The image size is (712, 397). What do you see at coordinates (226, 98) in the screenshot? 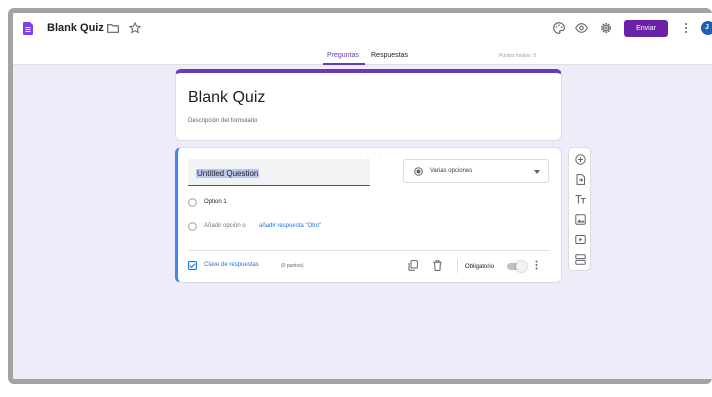
I see `form-title: Blank Quiz` at bounding box center [226, 98].